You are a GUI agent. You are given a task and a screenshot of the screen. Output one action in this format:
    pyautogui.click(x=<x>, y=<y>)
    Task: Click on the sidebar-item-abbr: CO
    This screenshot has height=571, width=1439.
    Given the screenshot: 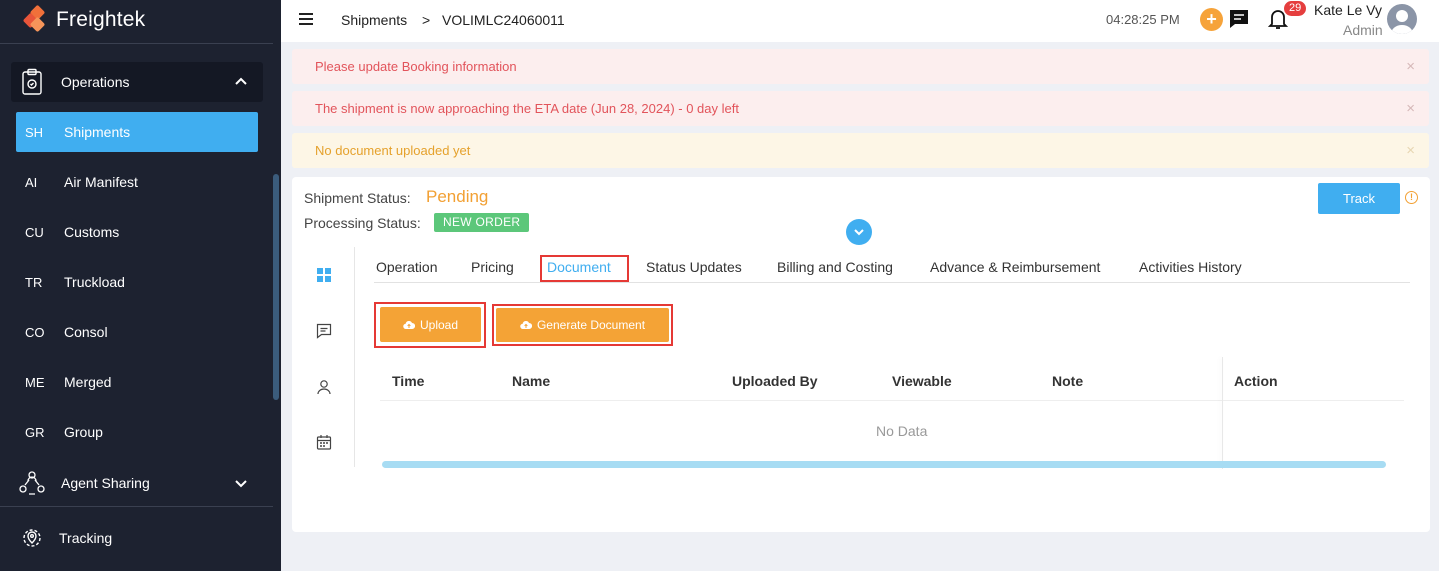 What is the action you would take?
    pyautogui.click(x=35, y=332)
    